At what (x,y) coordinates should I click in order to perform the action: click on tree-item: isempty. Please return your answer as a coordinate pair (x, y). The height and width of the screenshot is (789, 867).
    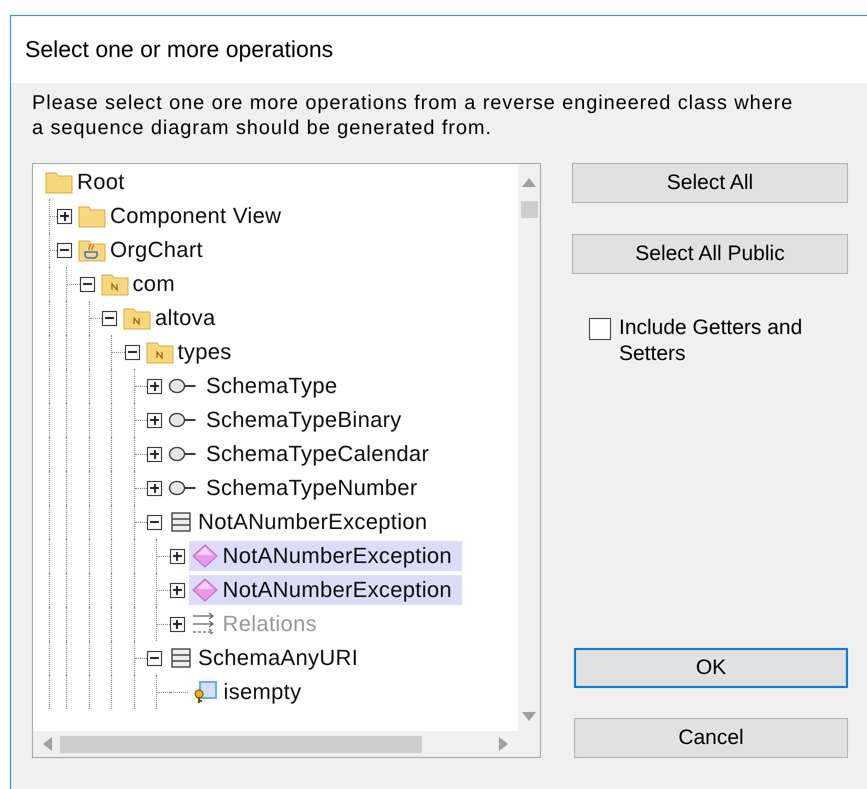
    Looking at the image, I should click on (251, 692).